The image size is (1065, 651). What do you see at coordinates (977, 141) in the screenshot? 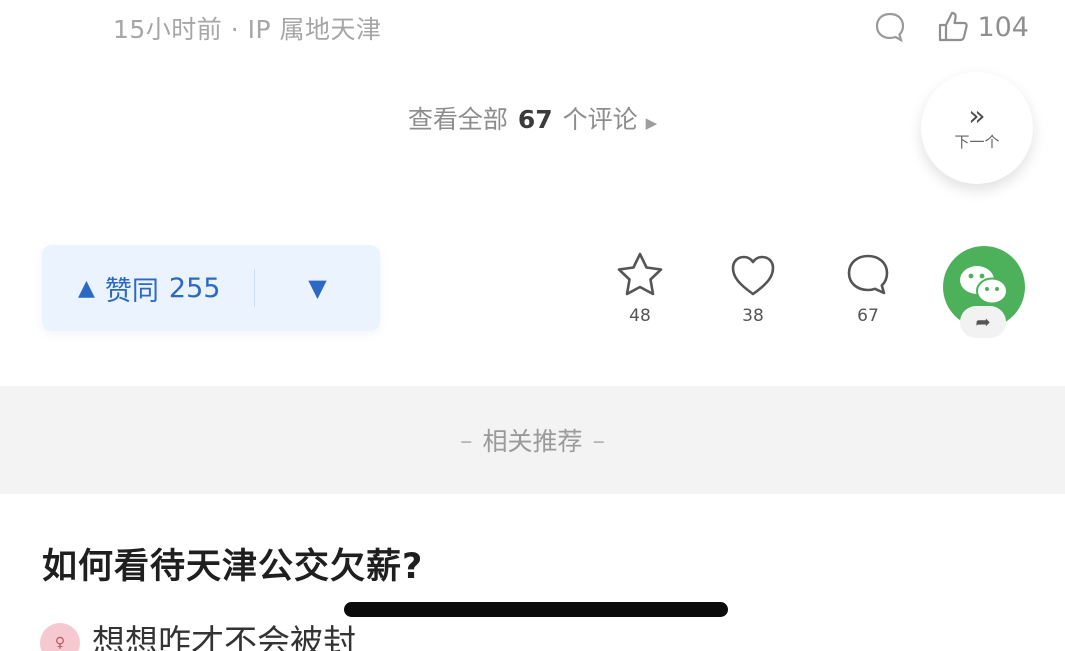
I see `next-answer-label: 下一个` at bounding box center [977, 141].